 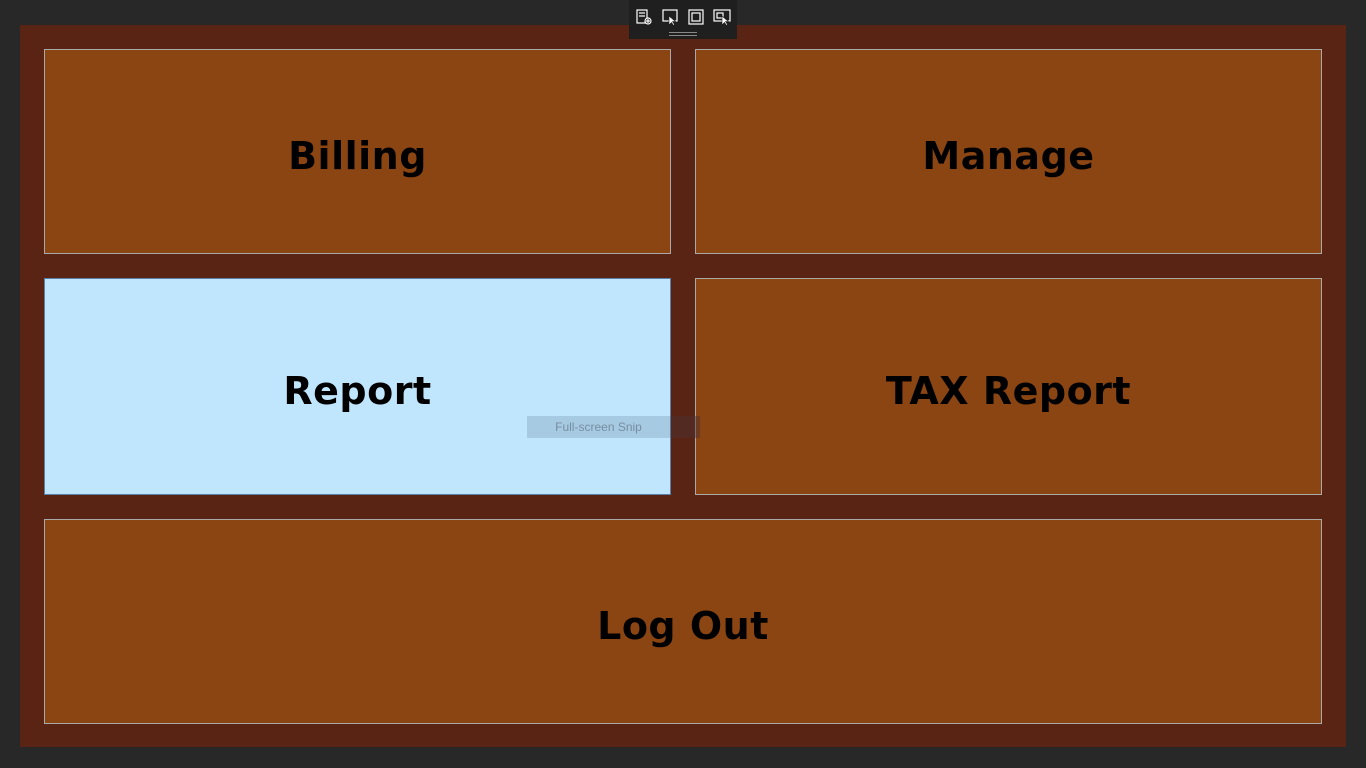 What do you see at coordinates (683, 19) in the screenshot?
I see `snip-toolbar` at bounding box center [683, 19].